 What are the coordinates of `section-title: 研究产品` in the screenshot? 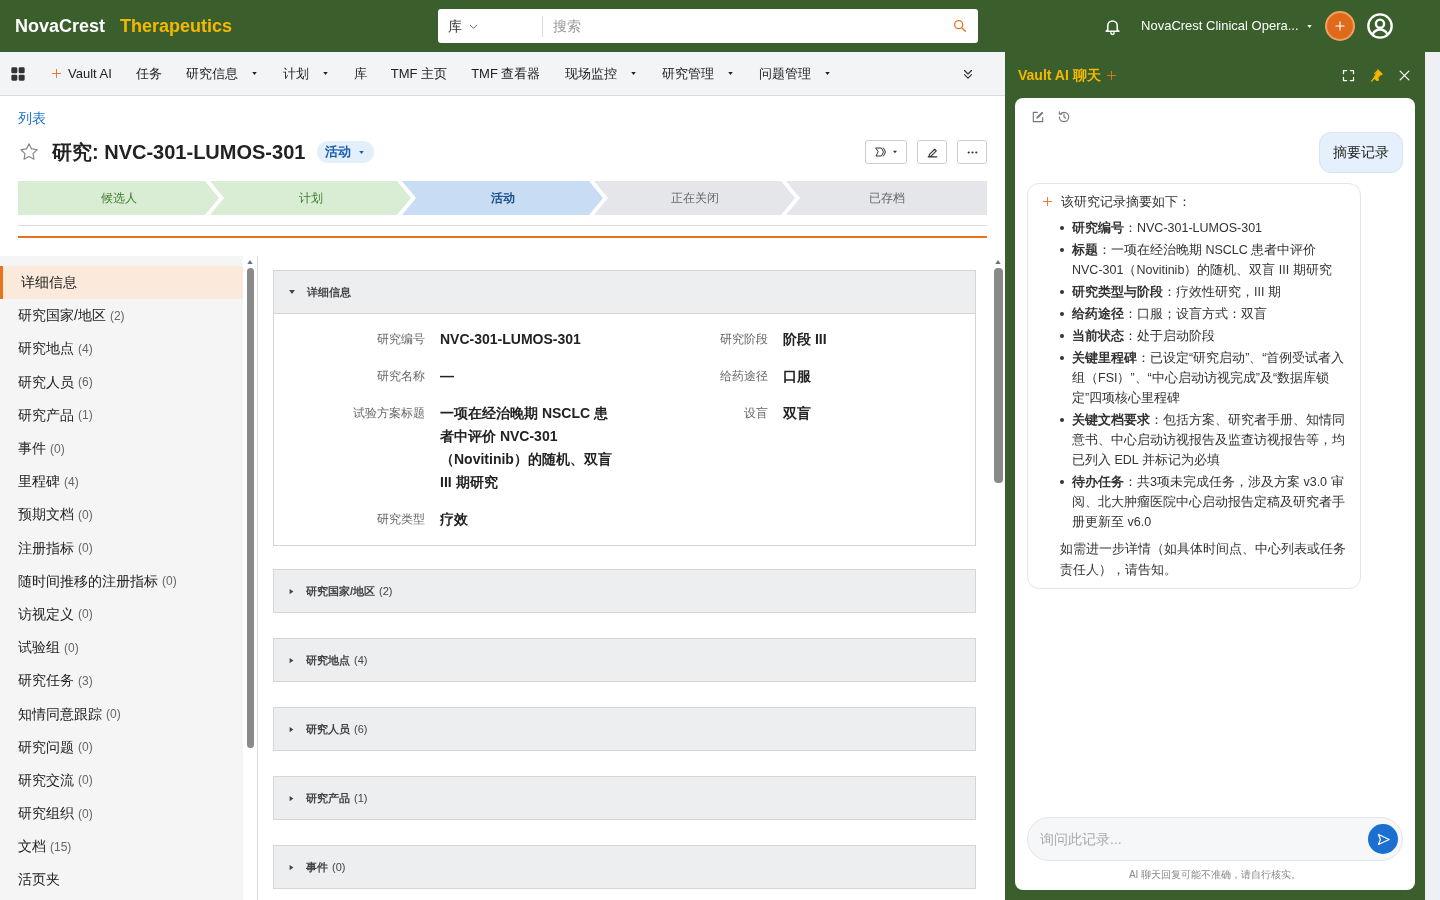 It's located at (328, 798).